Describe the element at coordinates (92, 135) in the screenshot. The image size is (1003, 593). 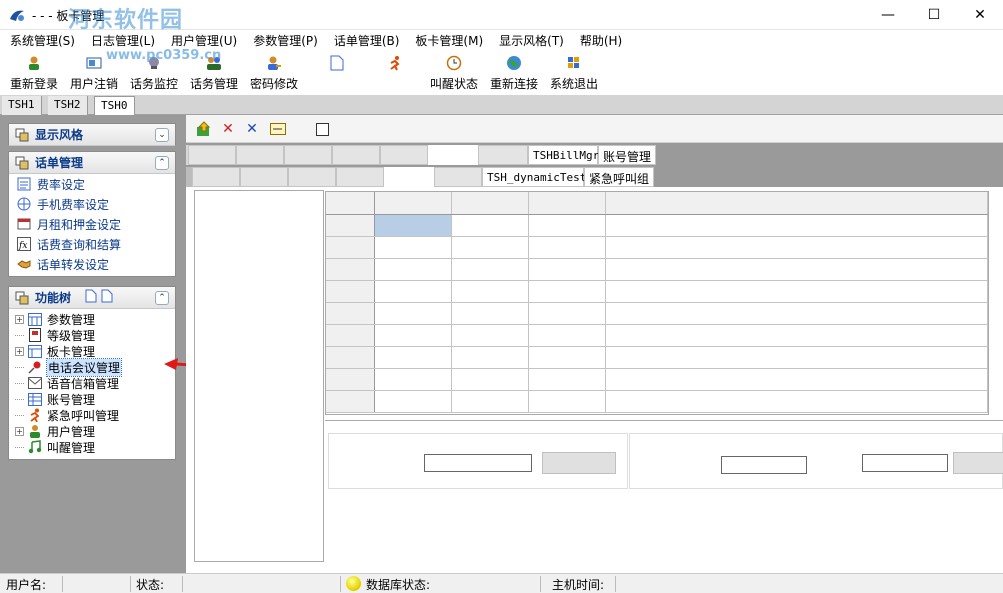
I see `style-panel-header: 显示风格` at that location.